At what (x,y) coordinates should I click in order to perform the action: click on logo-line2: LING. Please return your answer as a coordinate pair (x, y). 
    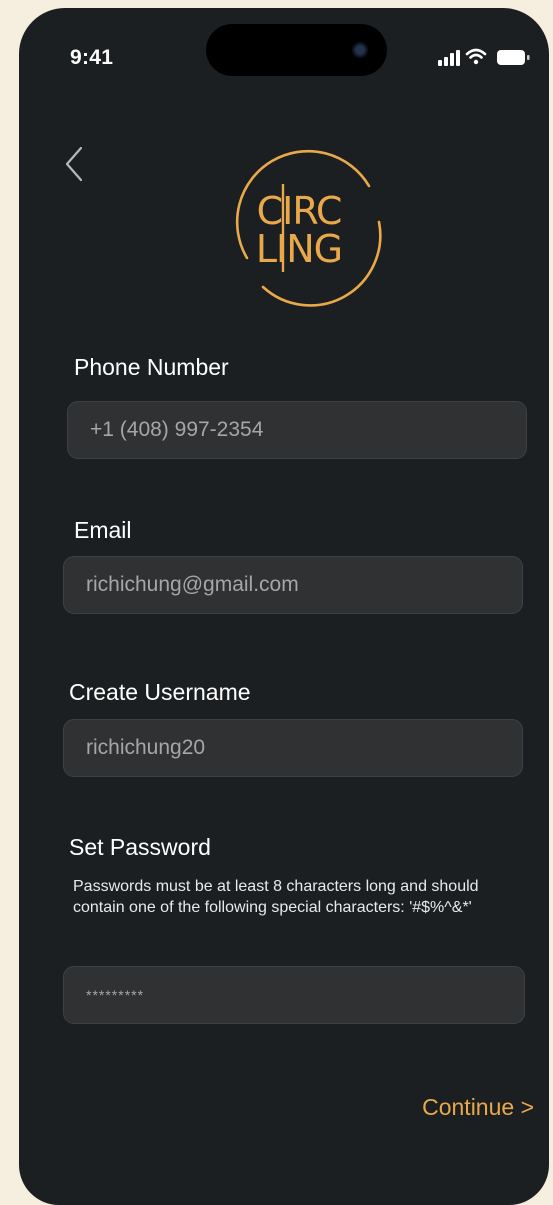
    Looking at the image, I should click on (299, 249).